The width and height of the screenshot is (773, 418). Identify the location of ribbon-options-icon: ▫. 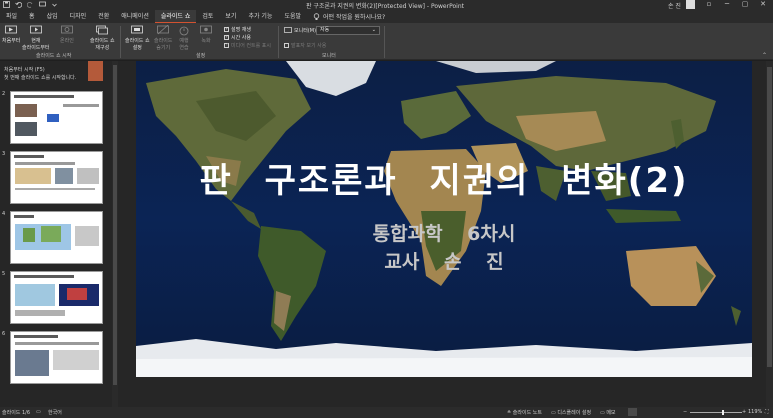
(709, 5).